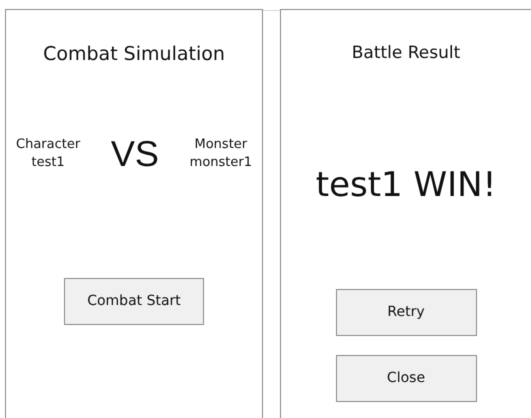 Image resolution: width=531 pixels, height=418 pixels. What do you see at coordinates (134, 154) in the screenshot?
I see `versus-text: VS` at bounding box center [134, 154].